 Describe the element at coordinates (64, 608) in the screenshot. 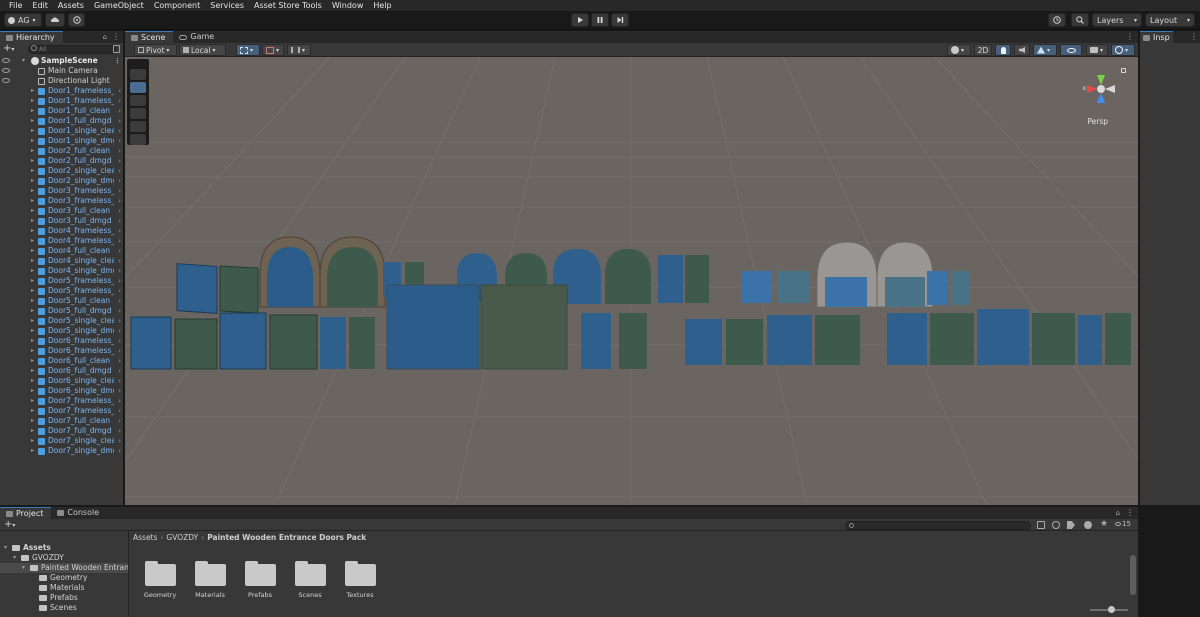

I see `folder-tree-item: Scenes` at that location.